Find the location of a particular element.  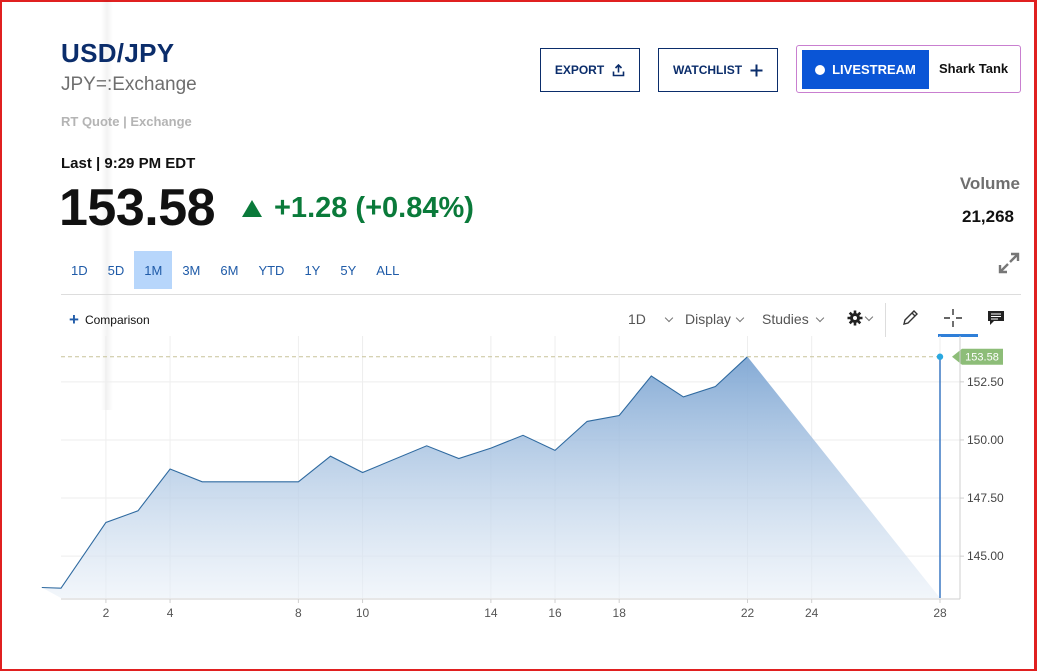

x-tick-label: 18 is located at coordinates (620, 613).